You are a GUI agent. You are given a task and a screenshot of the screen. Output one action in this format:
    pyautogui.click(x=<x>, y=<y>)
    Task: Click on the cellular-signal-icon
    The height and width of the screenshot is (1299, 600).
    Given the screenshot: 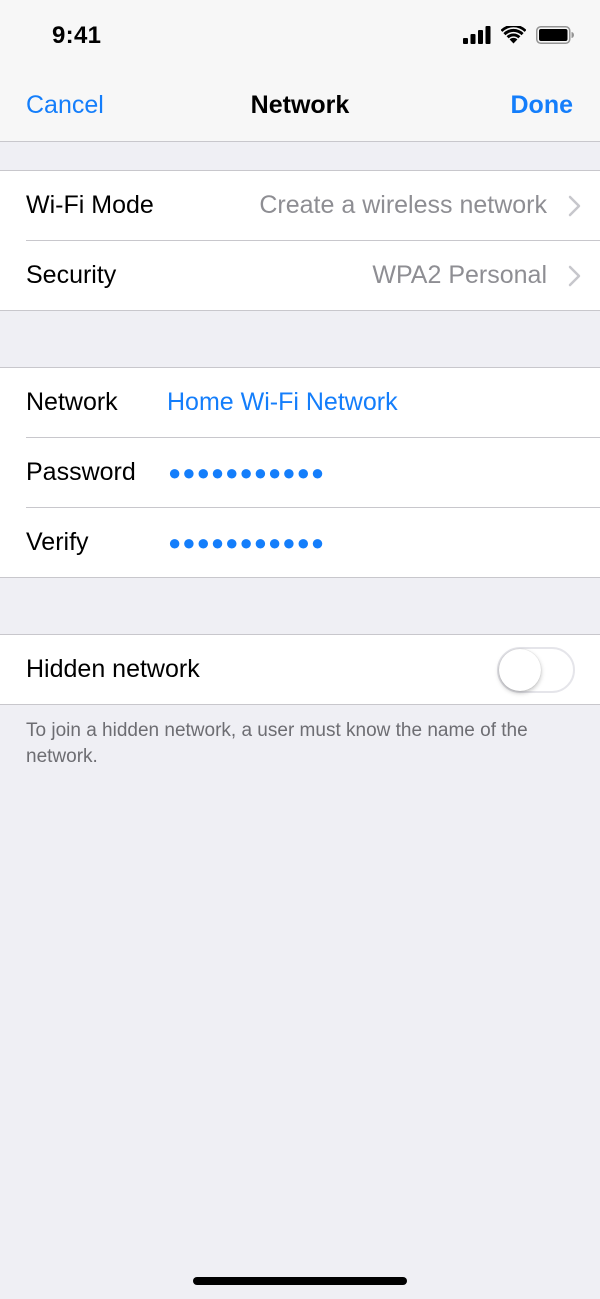 What is the action you would take?
    pyautogui.click(x=477, y=35)
    